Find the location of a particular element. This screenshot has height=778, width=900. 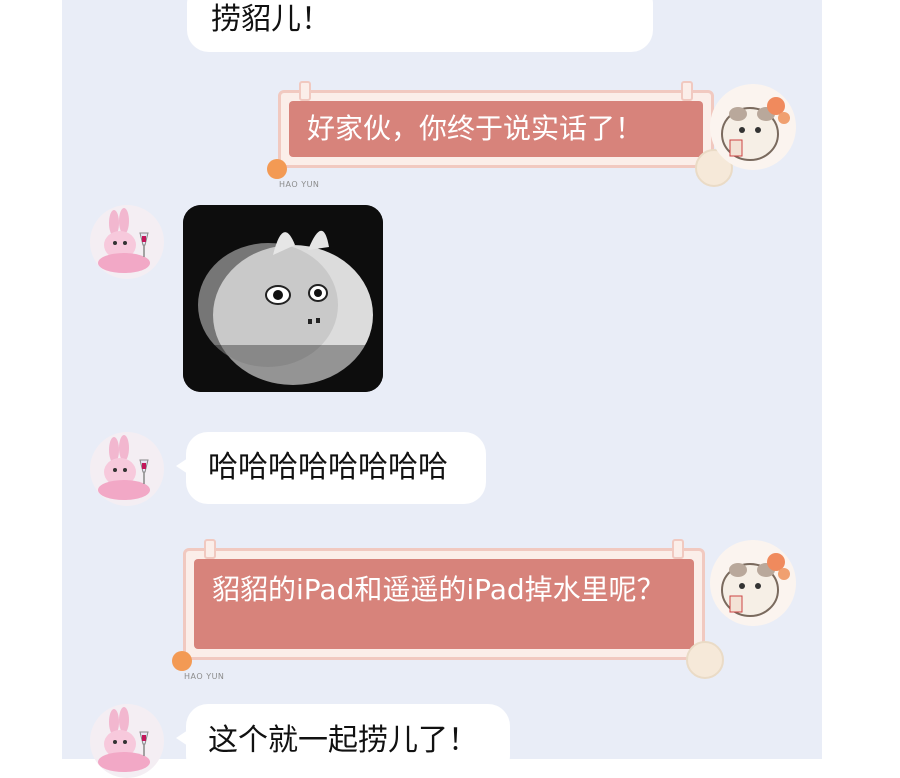

message-text: 捞貂儿！ is located at coordinates (271, 19).